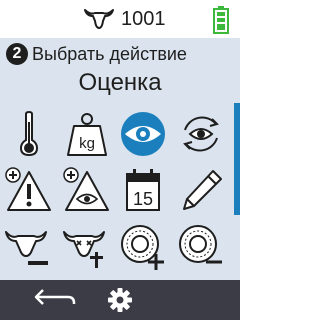  I want to click on status-bar: 1001, so click(120, 19).